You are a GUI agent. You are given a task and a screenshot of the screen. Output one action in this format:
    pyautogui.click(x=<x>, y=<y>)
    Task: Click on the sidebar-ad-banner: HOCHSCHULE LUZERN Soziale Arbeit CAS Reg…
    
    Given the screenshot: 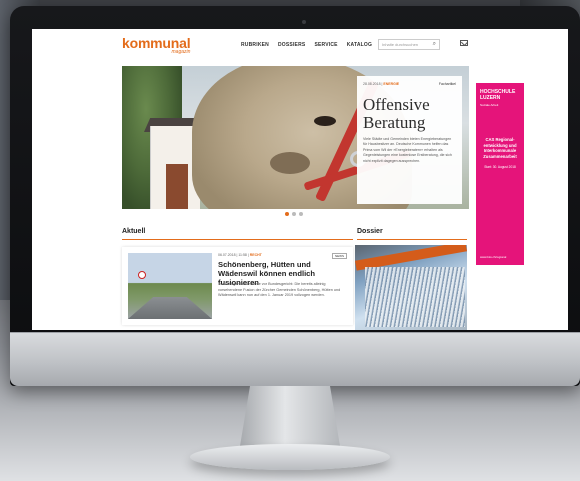 What is the action you would take?
    pyautogui.click(x=500, y=174)
    